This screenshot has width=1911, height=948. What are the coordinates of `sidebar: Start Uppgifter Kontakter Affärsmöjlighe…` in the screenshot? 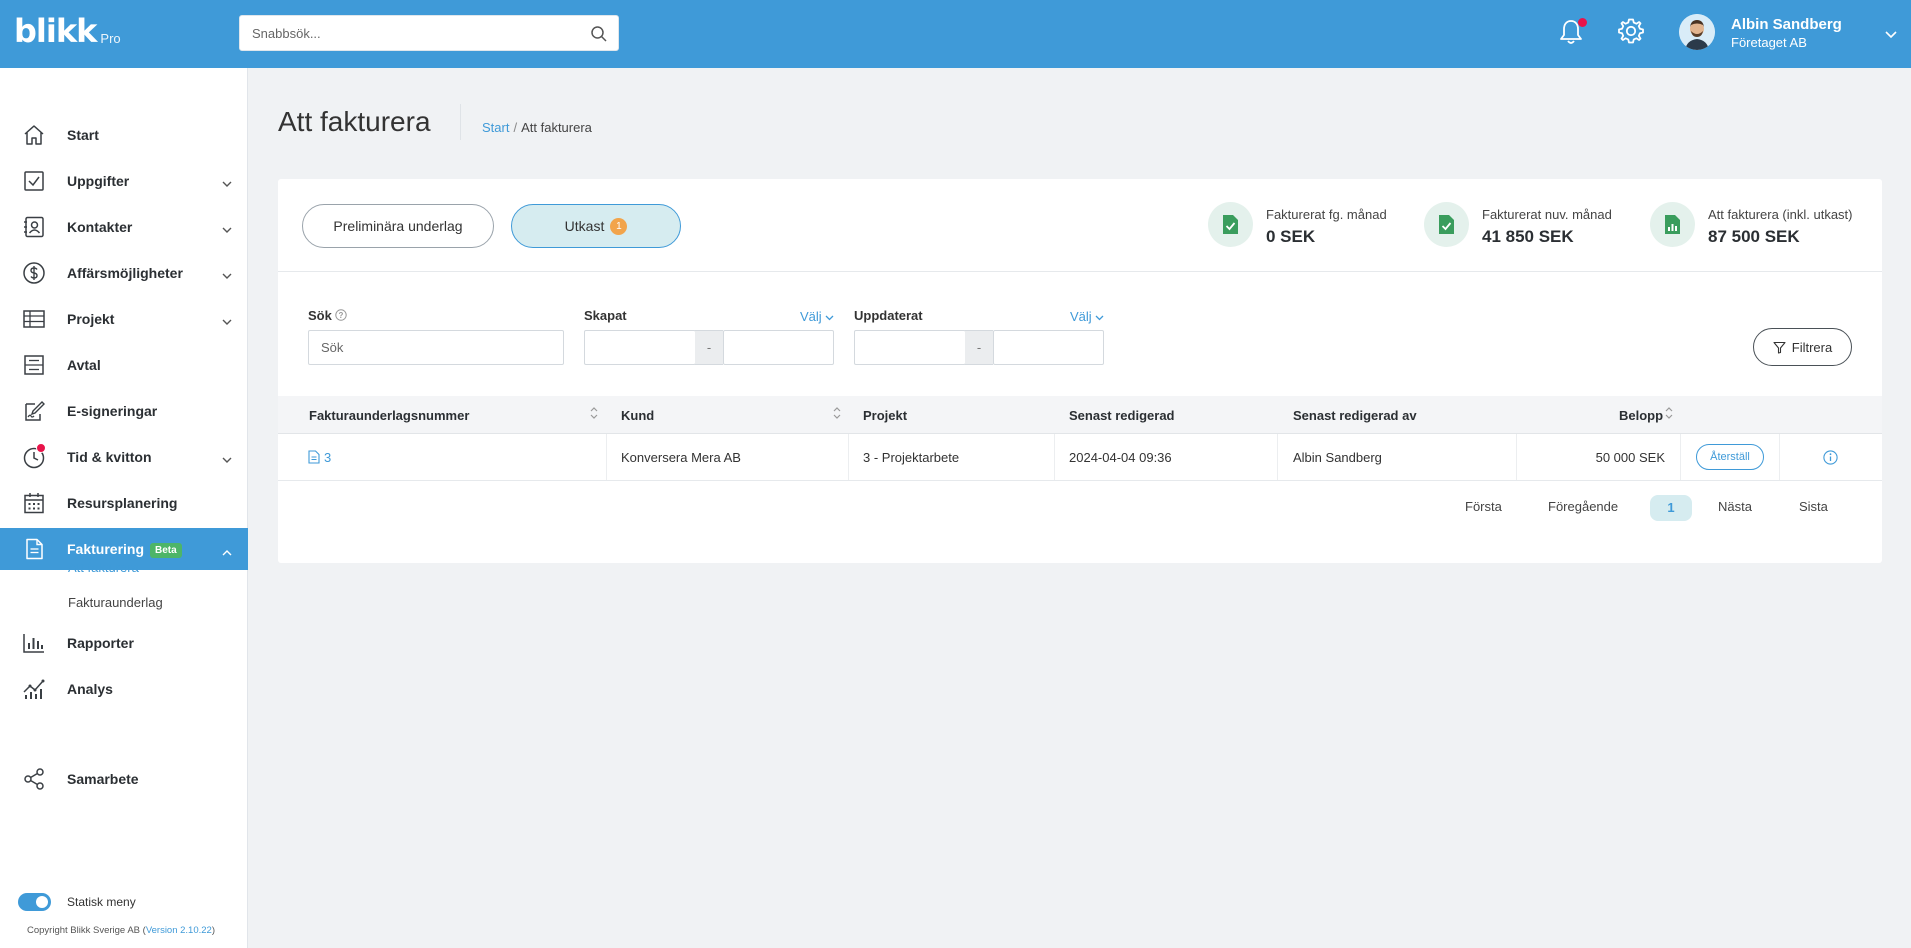 It's located at (124, 508).